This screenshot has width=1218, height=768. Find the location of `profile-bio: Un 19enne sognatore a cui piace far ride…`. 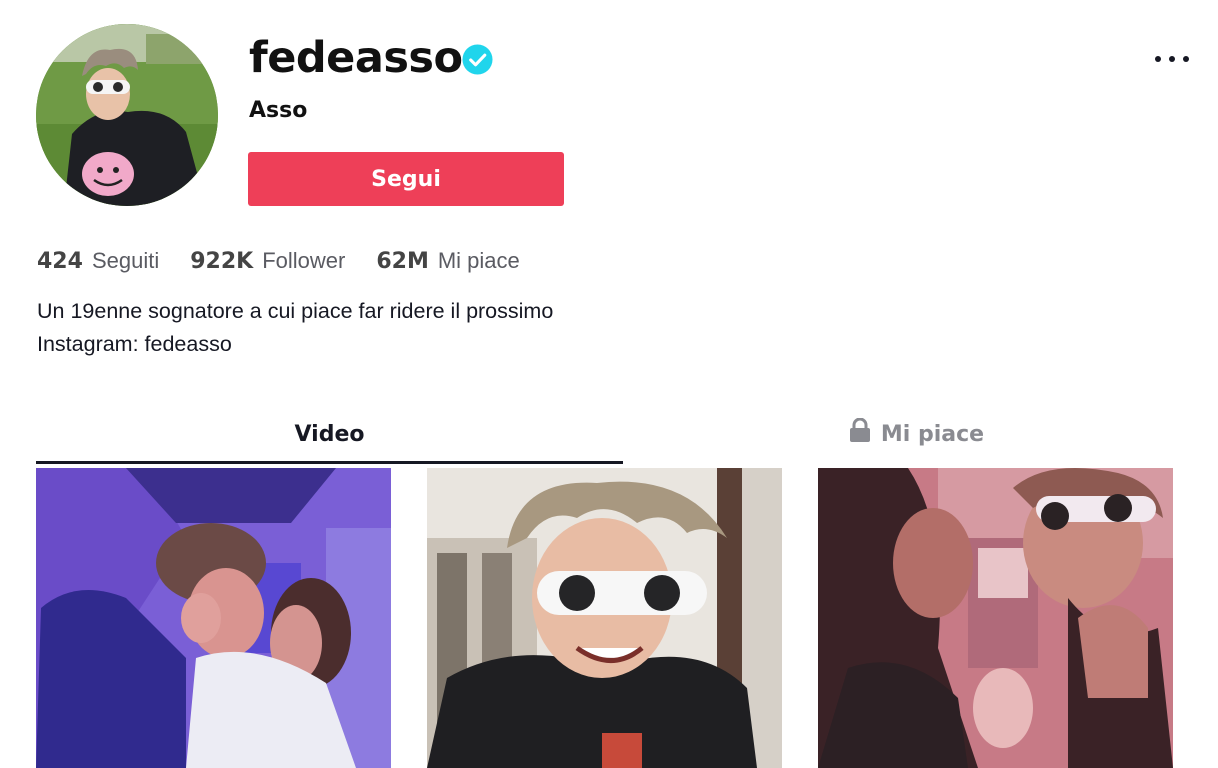

profile-bio: Un 19enne sognatore a cui piace far ride… is located at coordinates (295, 328).